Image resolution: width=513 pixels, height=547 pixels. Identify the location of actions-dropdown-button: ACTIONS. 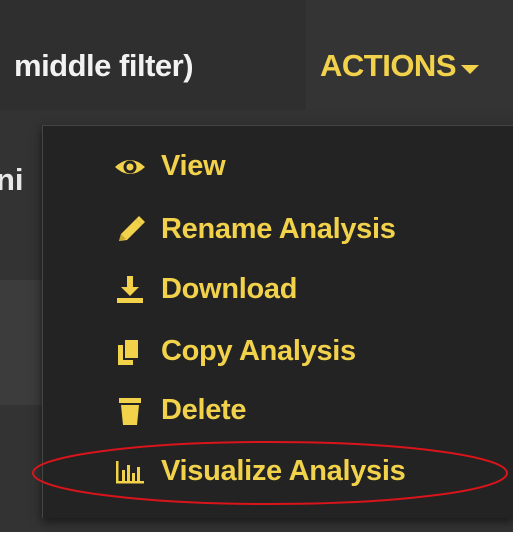
(399, 66).